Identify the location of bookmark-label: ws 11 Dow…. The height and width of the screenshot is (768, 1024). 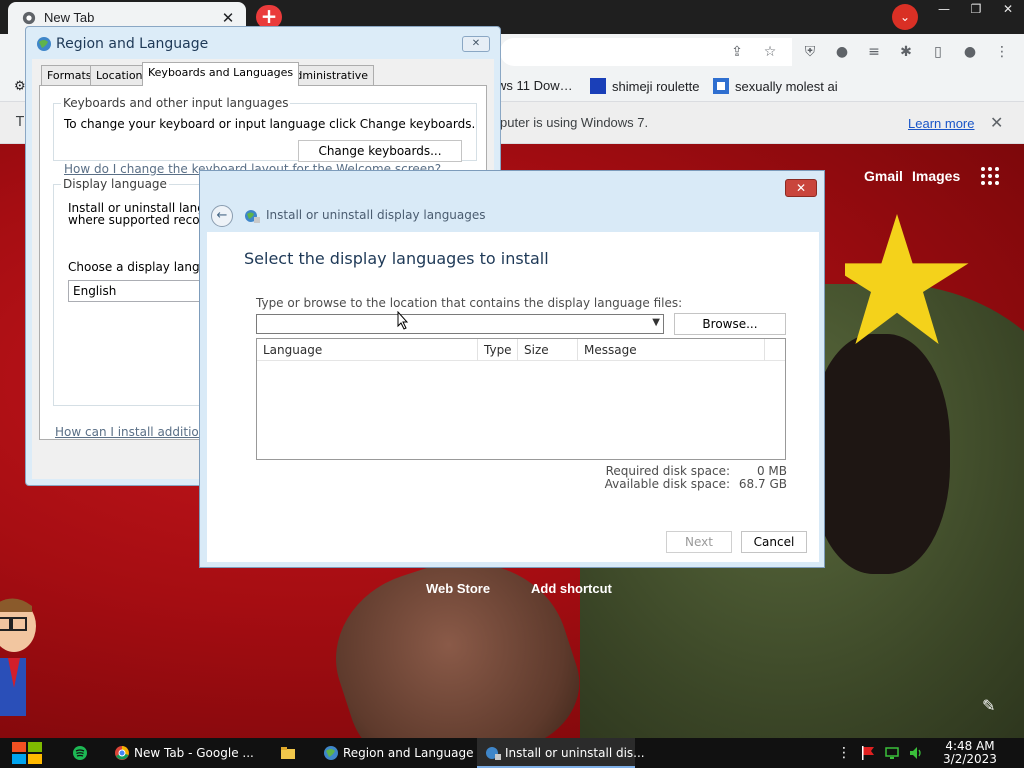
(535, 85).